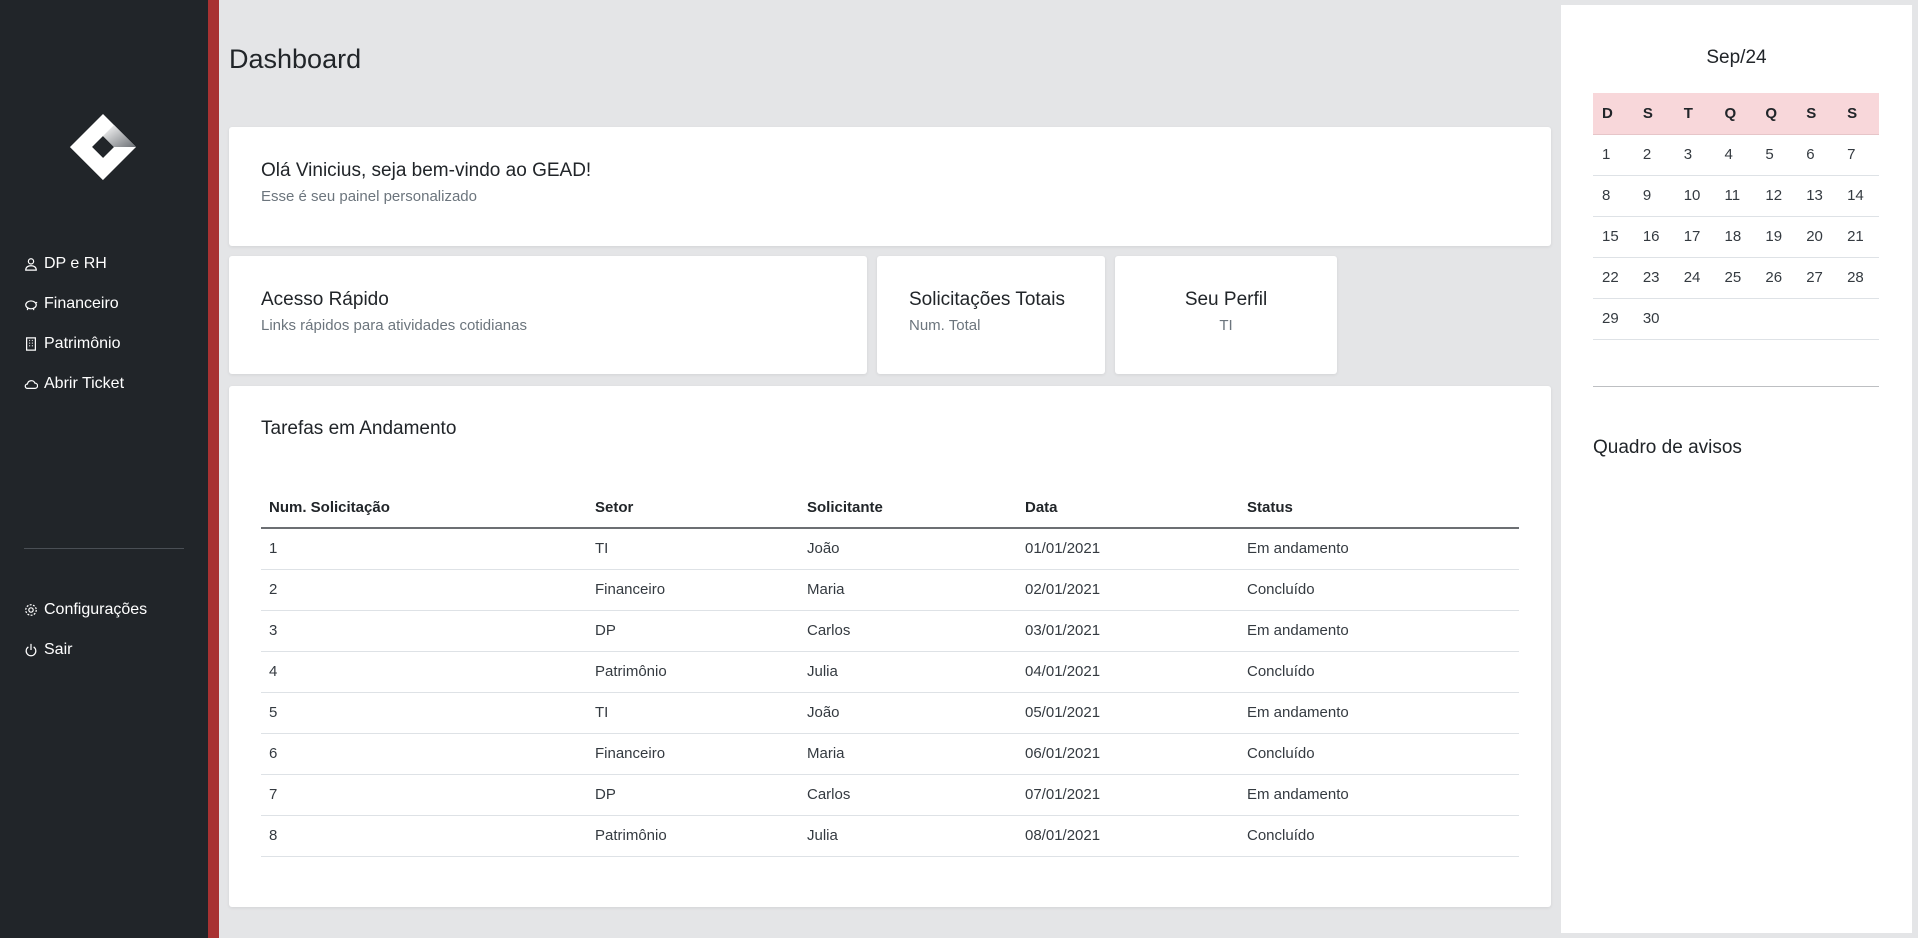 The width and height of the screenshot is (1918, 938). Describe the element at coordinates (424, 631) in the screenshot. I see `table-cell: 3` at that location.